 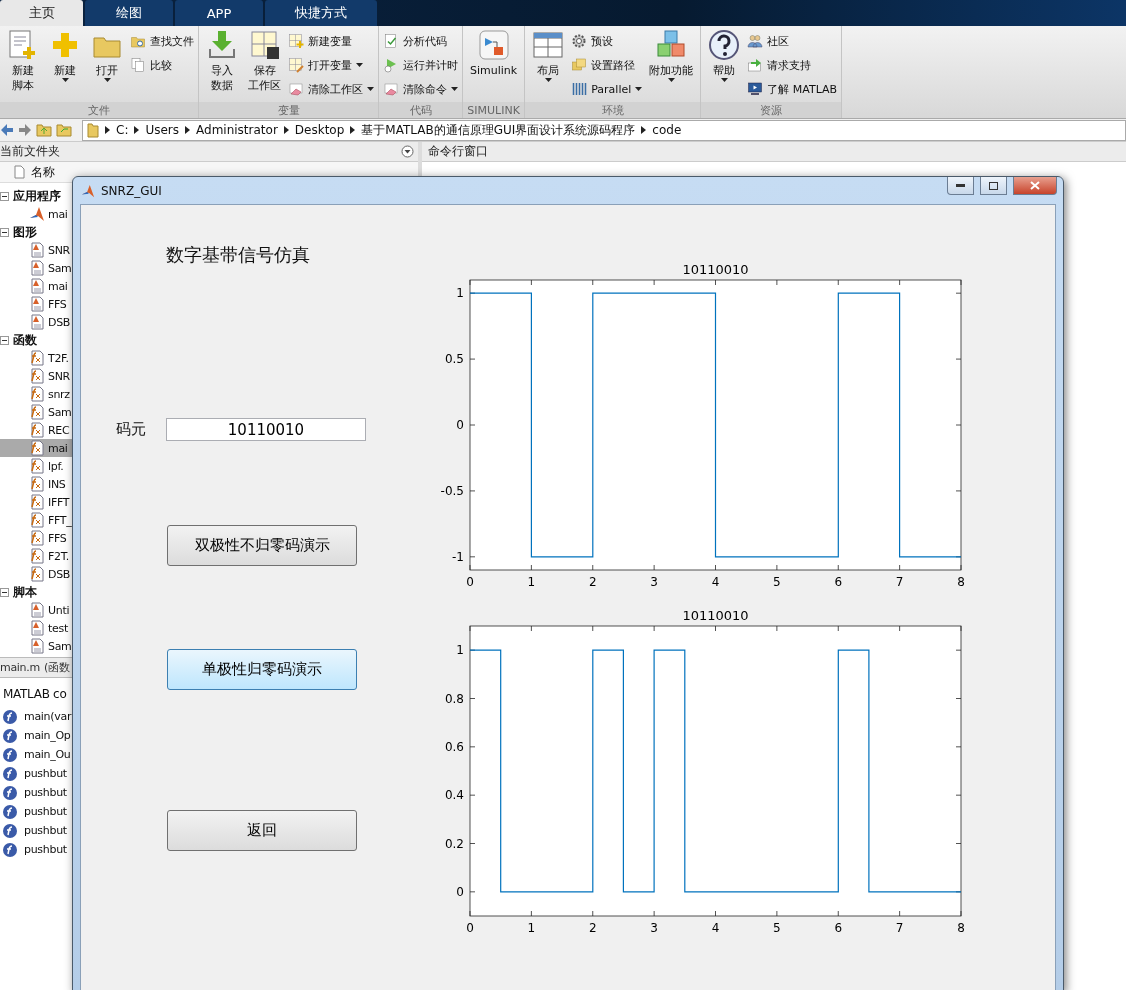 What do you see at coordinates (288, 110) in the screenshot?
I see `group-label: 变量` at bounding box center [288, 110].